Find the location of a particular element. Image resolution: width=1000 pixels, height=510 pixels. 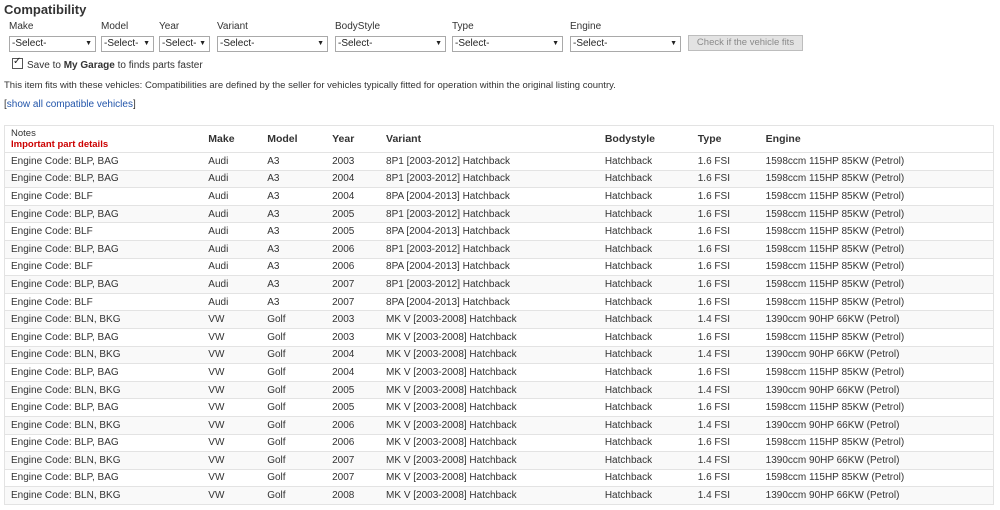

model-select: -Select- ▼ is located at coordinates (127, 44).